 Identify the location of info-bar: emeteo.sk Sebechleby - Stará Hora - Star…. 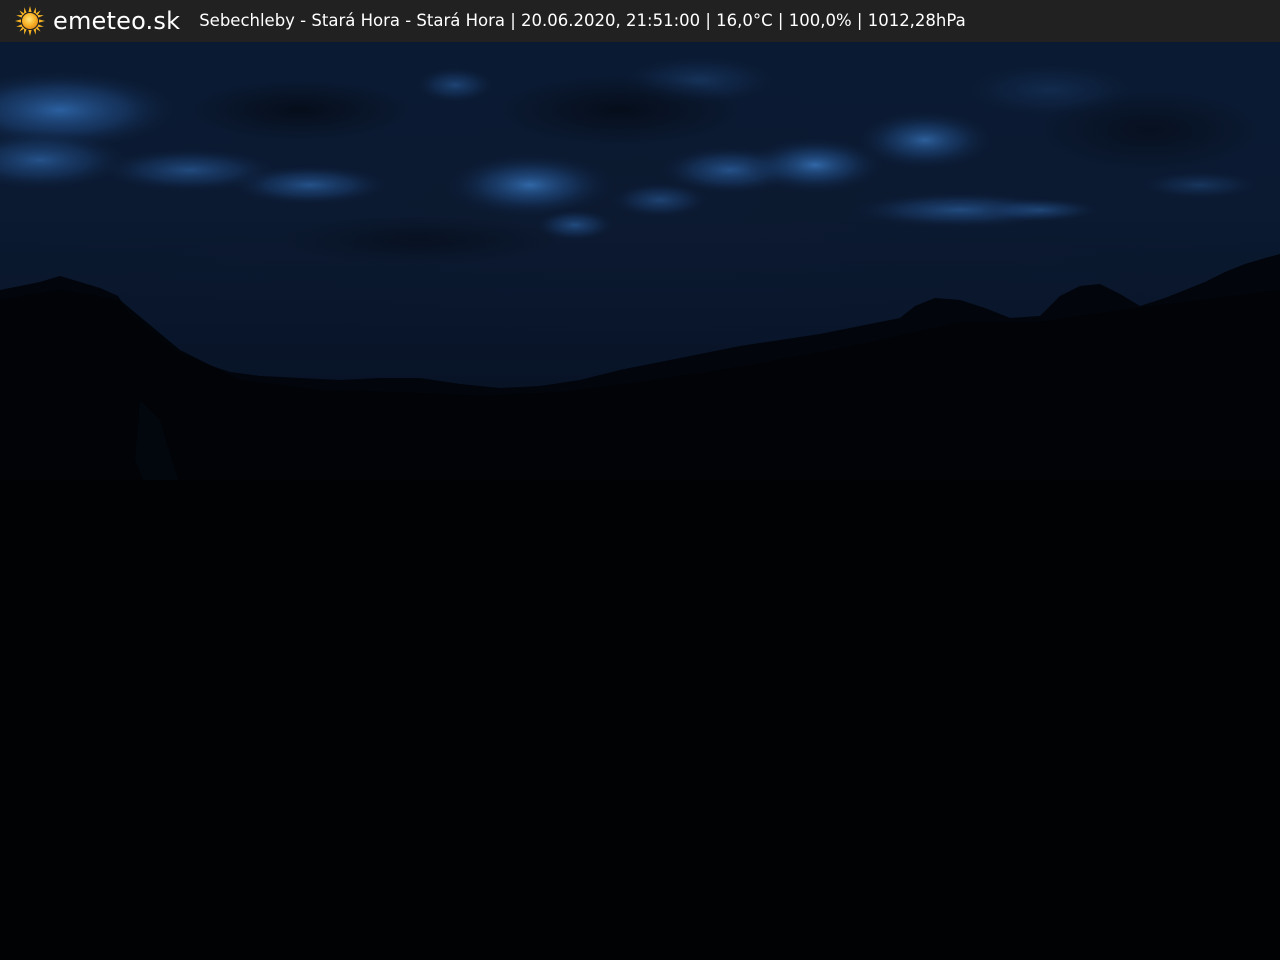
(640, 21).